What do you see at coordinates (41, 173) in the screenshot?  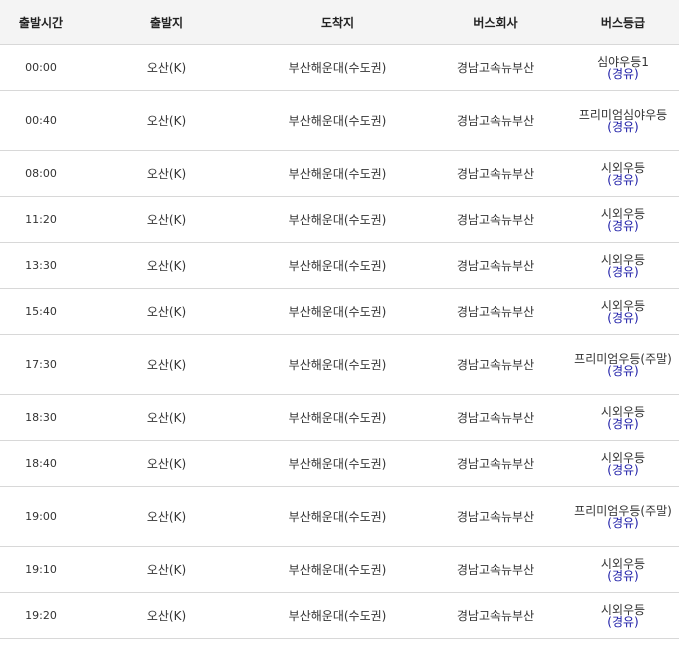 I see `departure-time-cell: 08:00` at bounding box center [41, 173].